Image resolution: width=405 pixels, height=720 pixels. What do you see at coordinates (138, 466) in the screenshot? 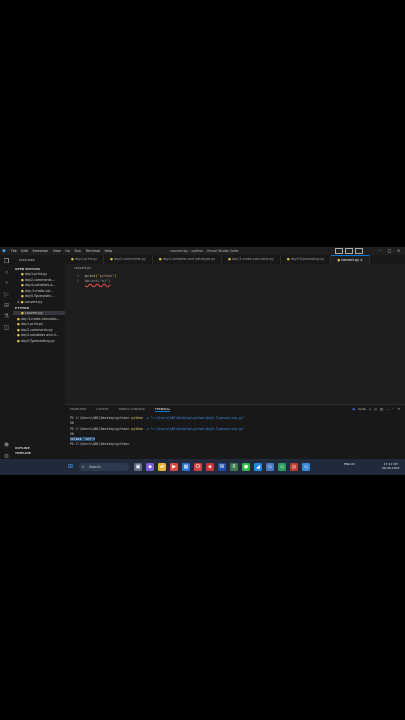
I see `task-view-icon: ▣` at bounding box center [138, 466].